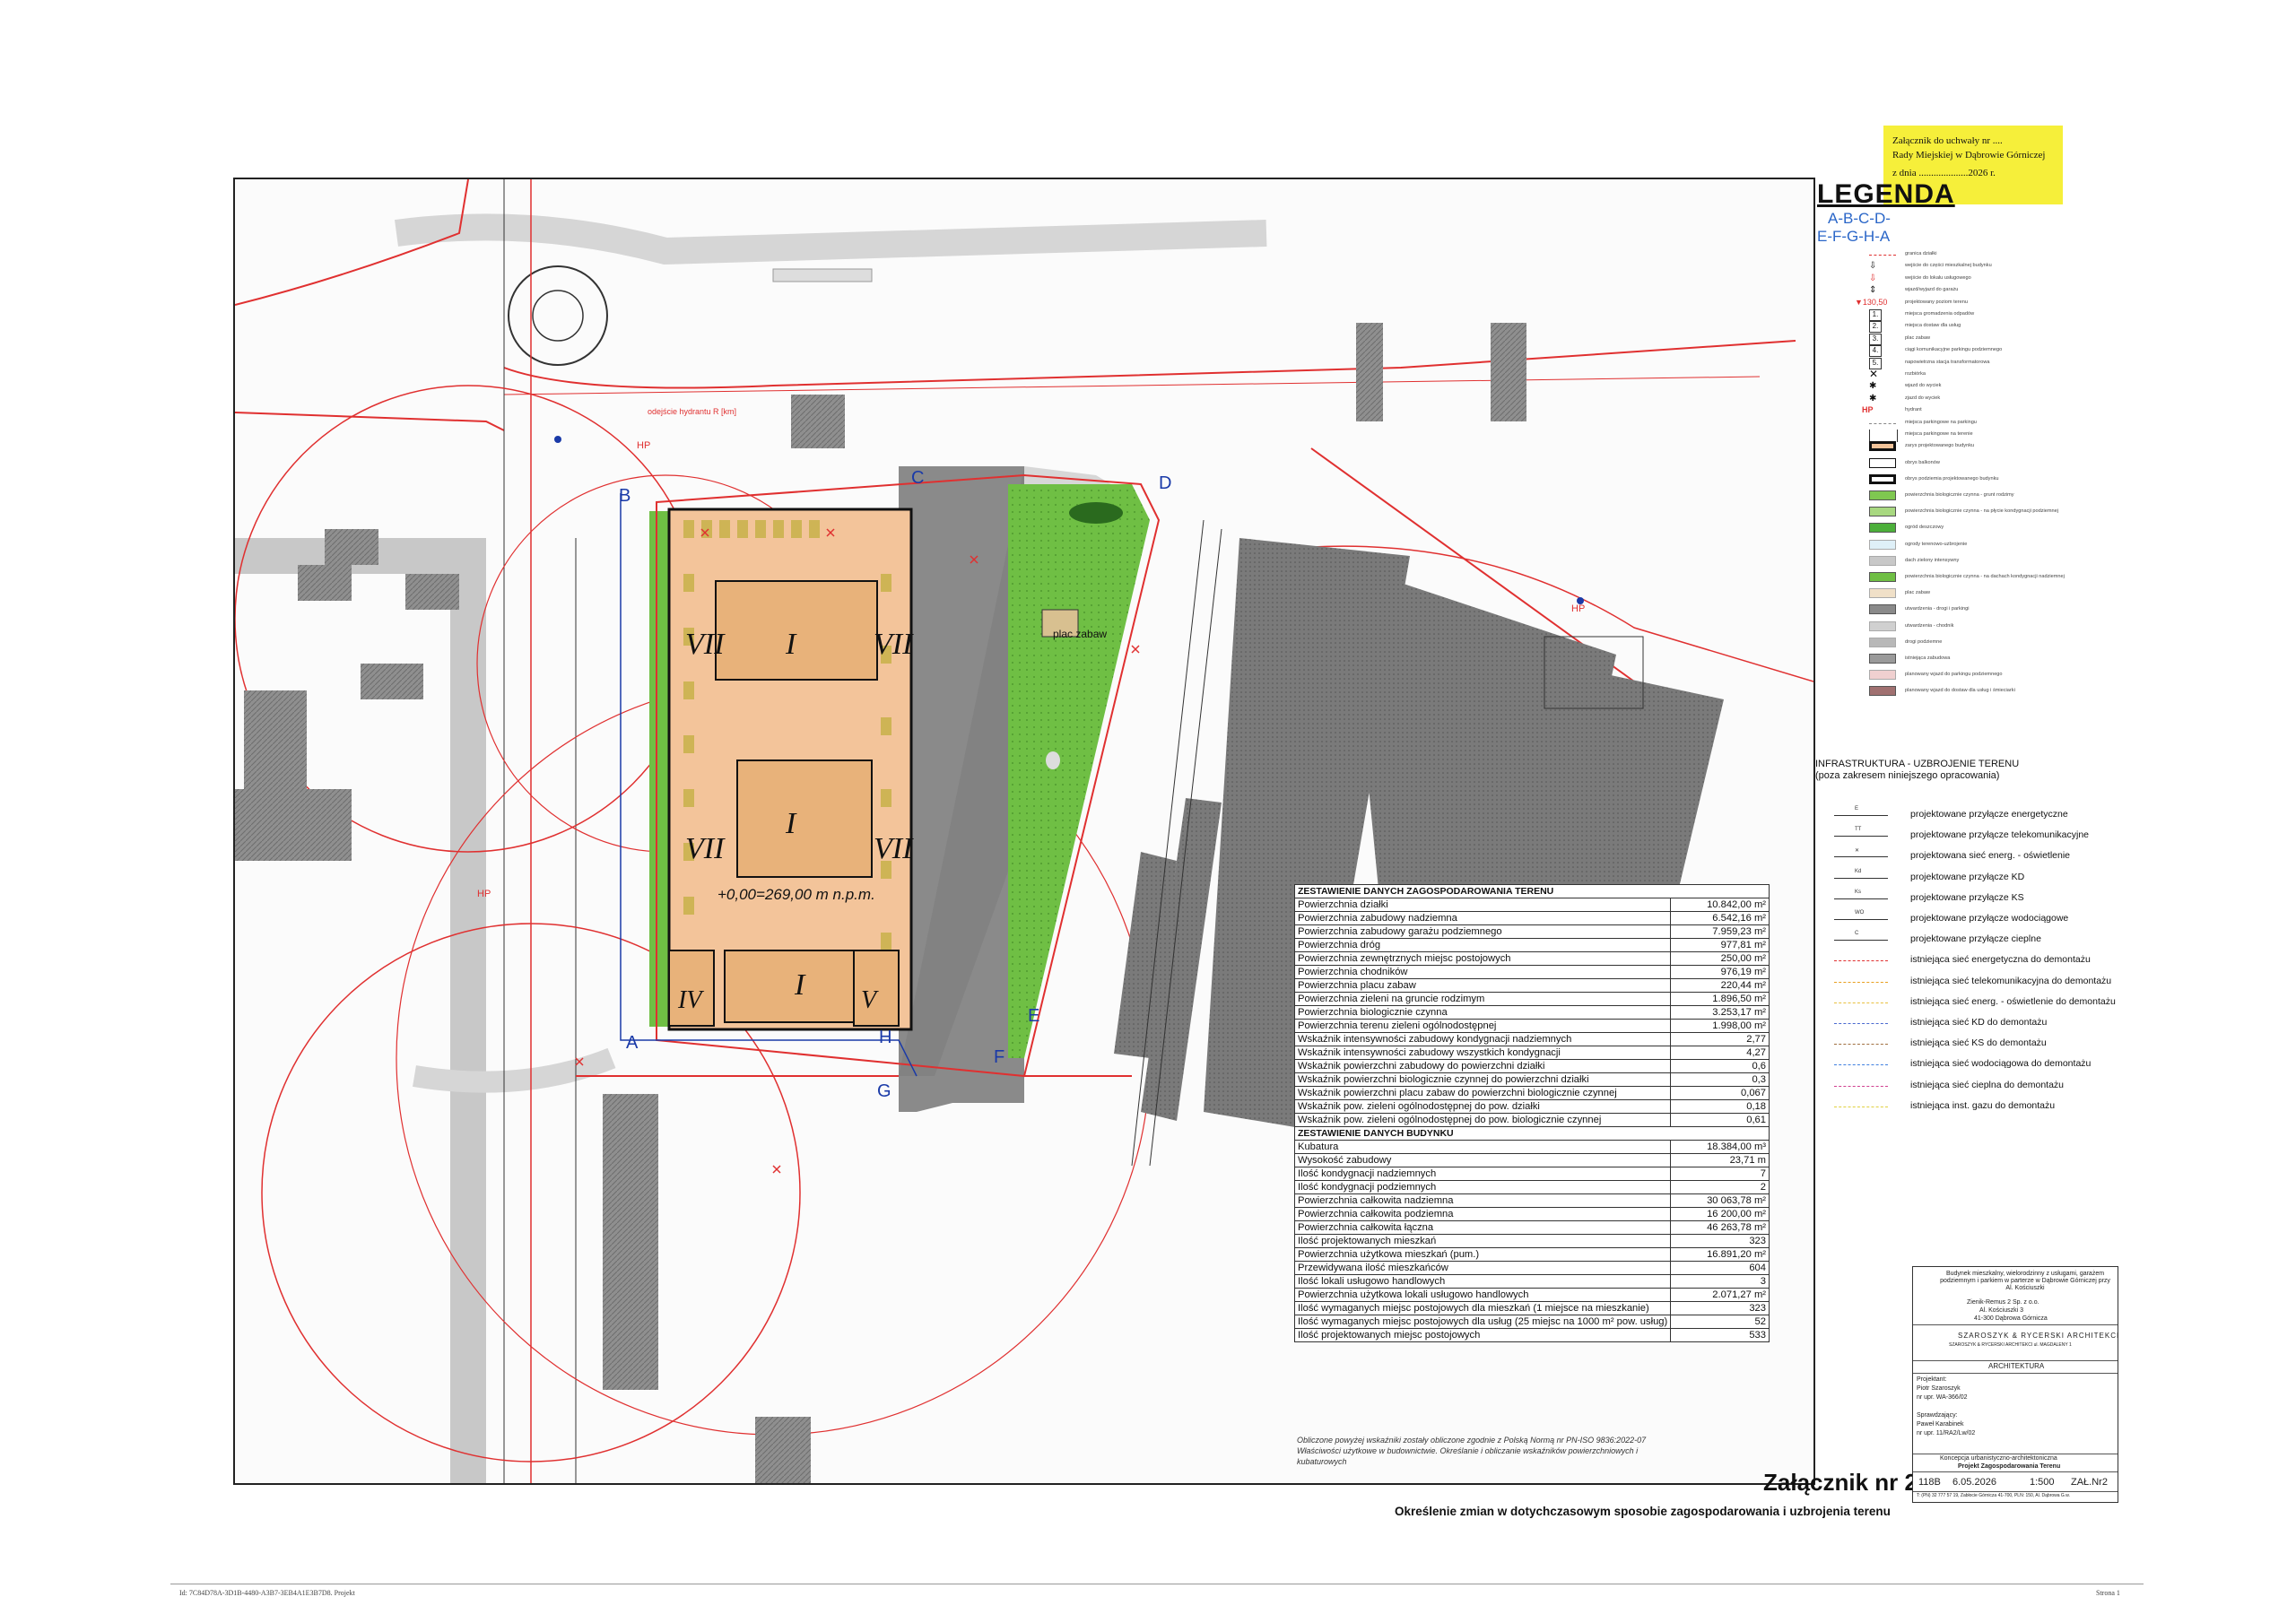  Describe the element at coordinates (1952, 478) in the screenshot. I see `legend-item-label: obrys podziemia projektowanego budynku` at that location.